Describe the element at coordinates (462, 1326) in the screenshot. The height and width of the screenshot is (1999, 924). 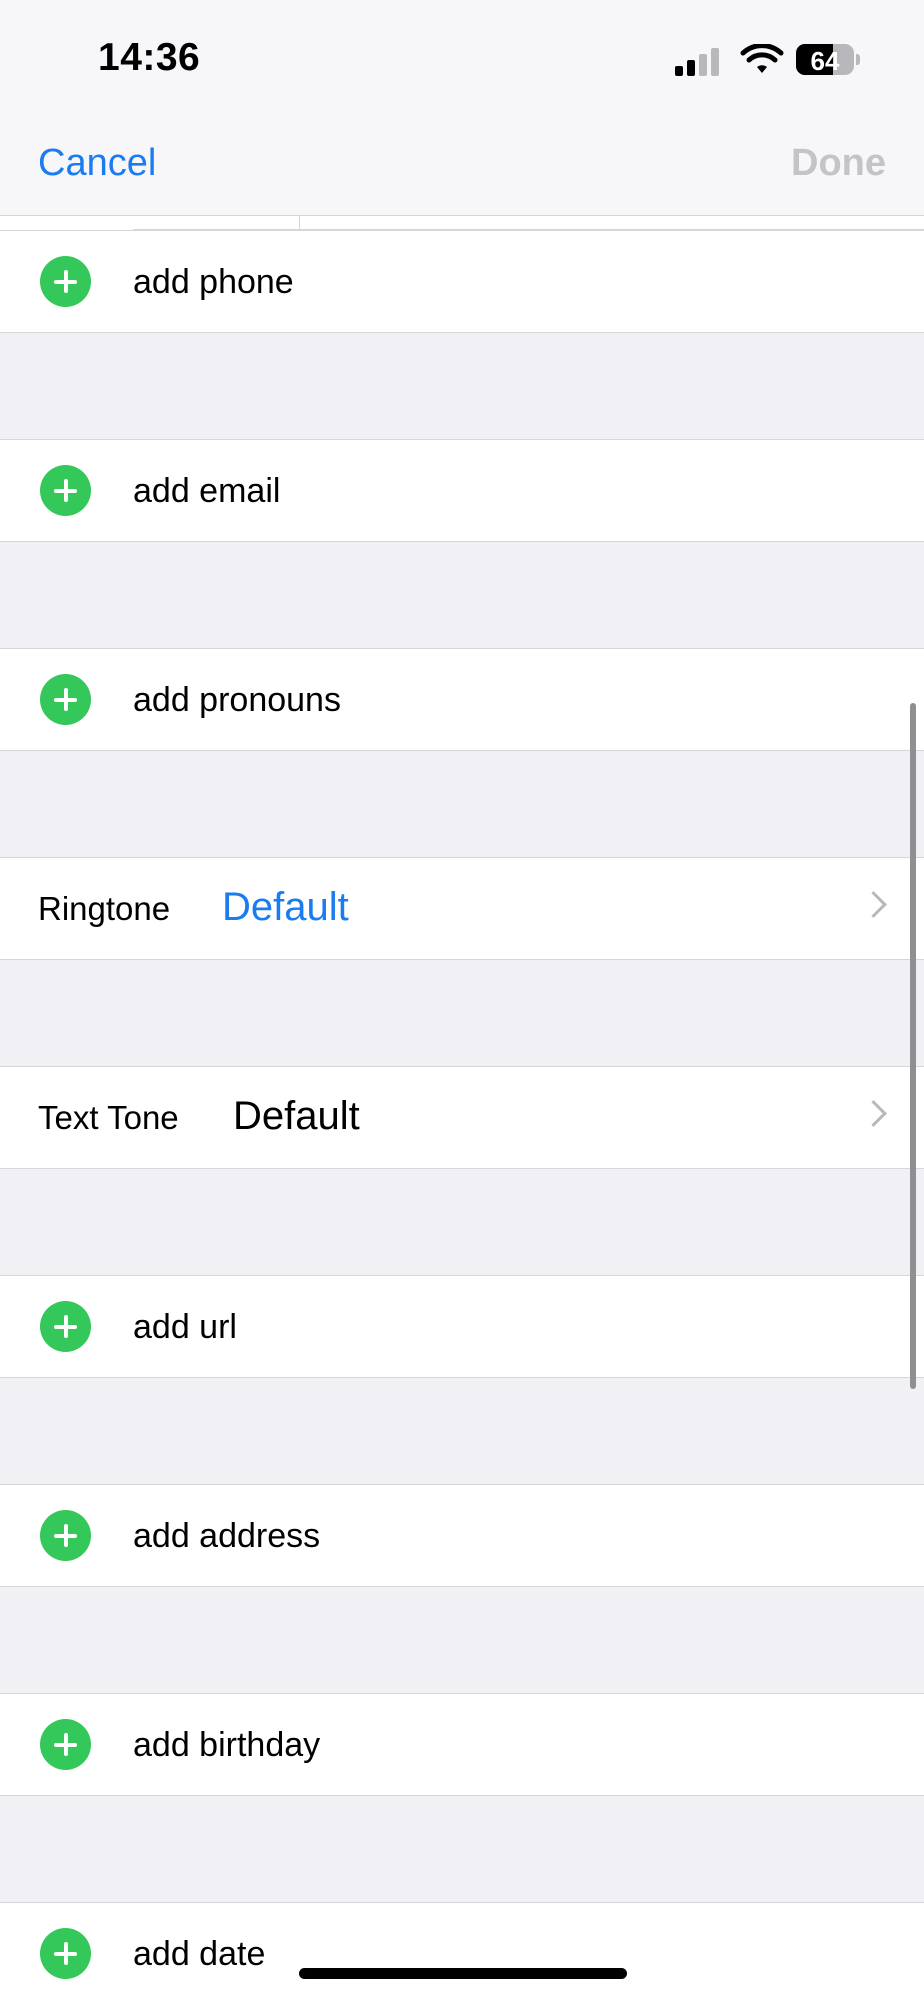
I see `add-url-row: add url` at that location.